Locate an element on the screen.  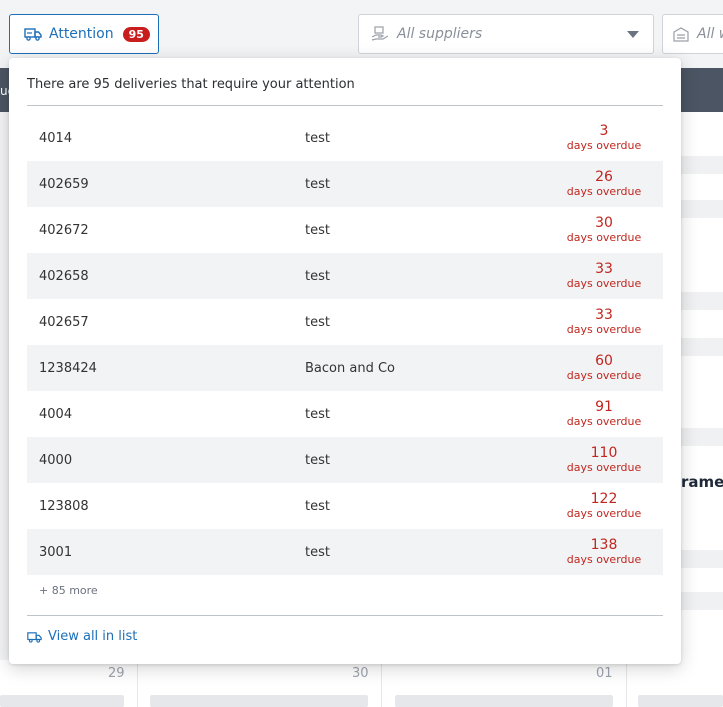
delivery-row: 402657 test 33 days overdue is located at coordinates (345, 322).